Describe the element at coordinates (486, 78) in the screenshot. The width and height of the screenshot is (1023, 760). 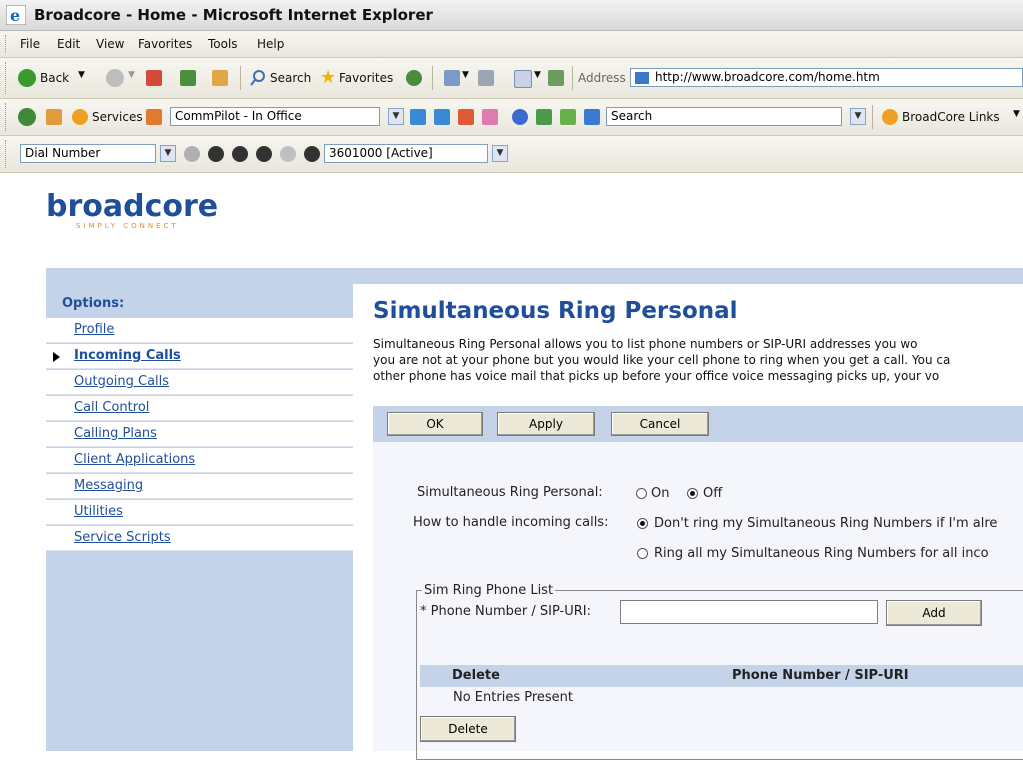
I see `print-icon` at that location.